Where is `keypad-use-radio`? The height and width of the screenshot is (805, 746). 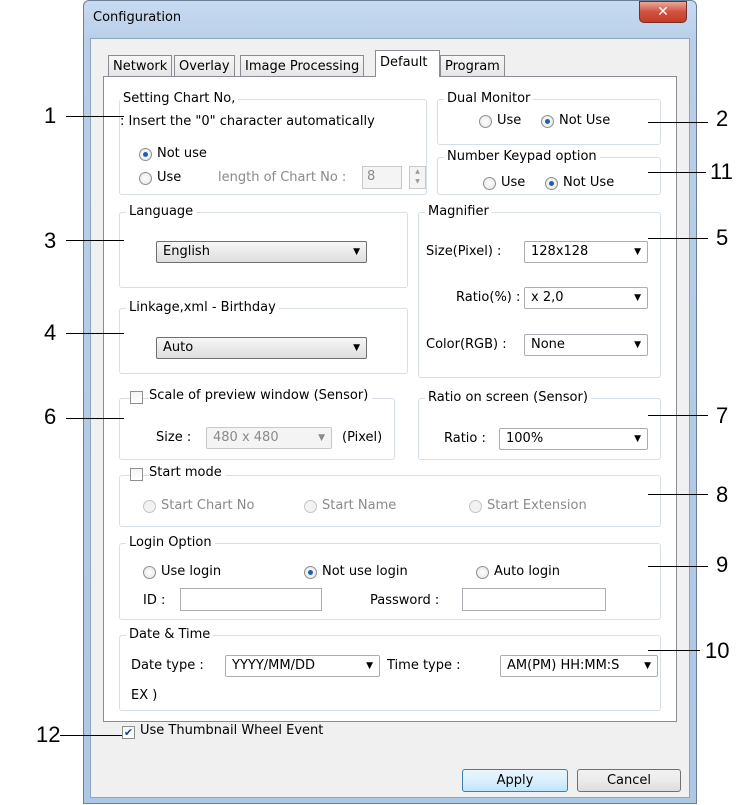 keypad-use-radio is located at coordinates (489, 183).